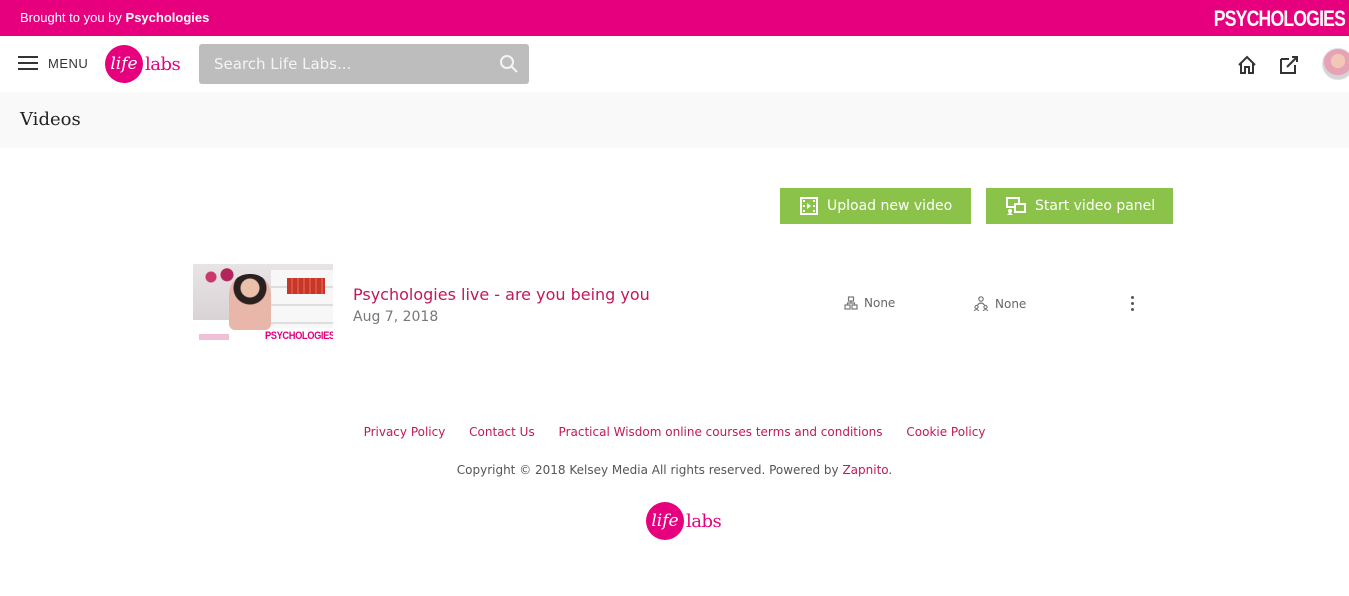  I want to click on search-input, so click(344, 64).